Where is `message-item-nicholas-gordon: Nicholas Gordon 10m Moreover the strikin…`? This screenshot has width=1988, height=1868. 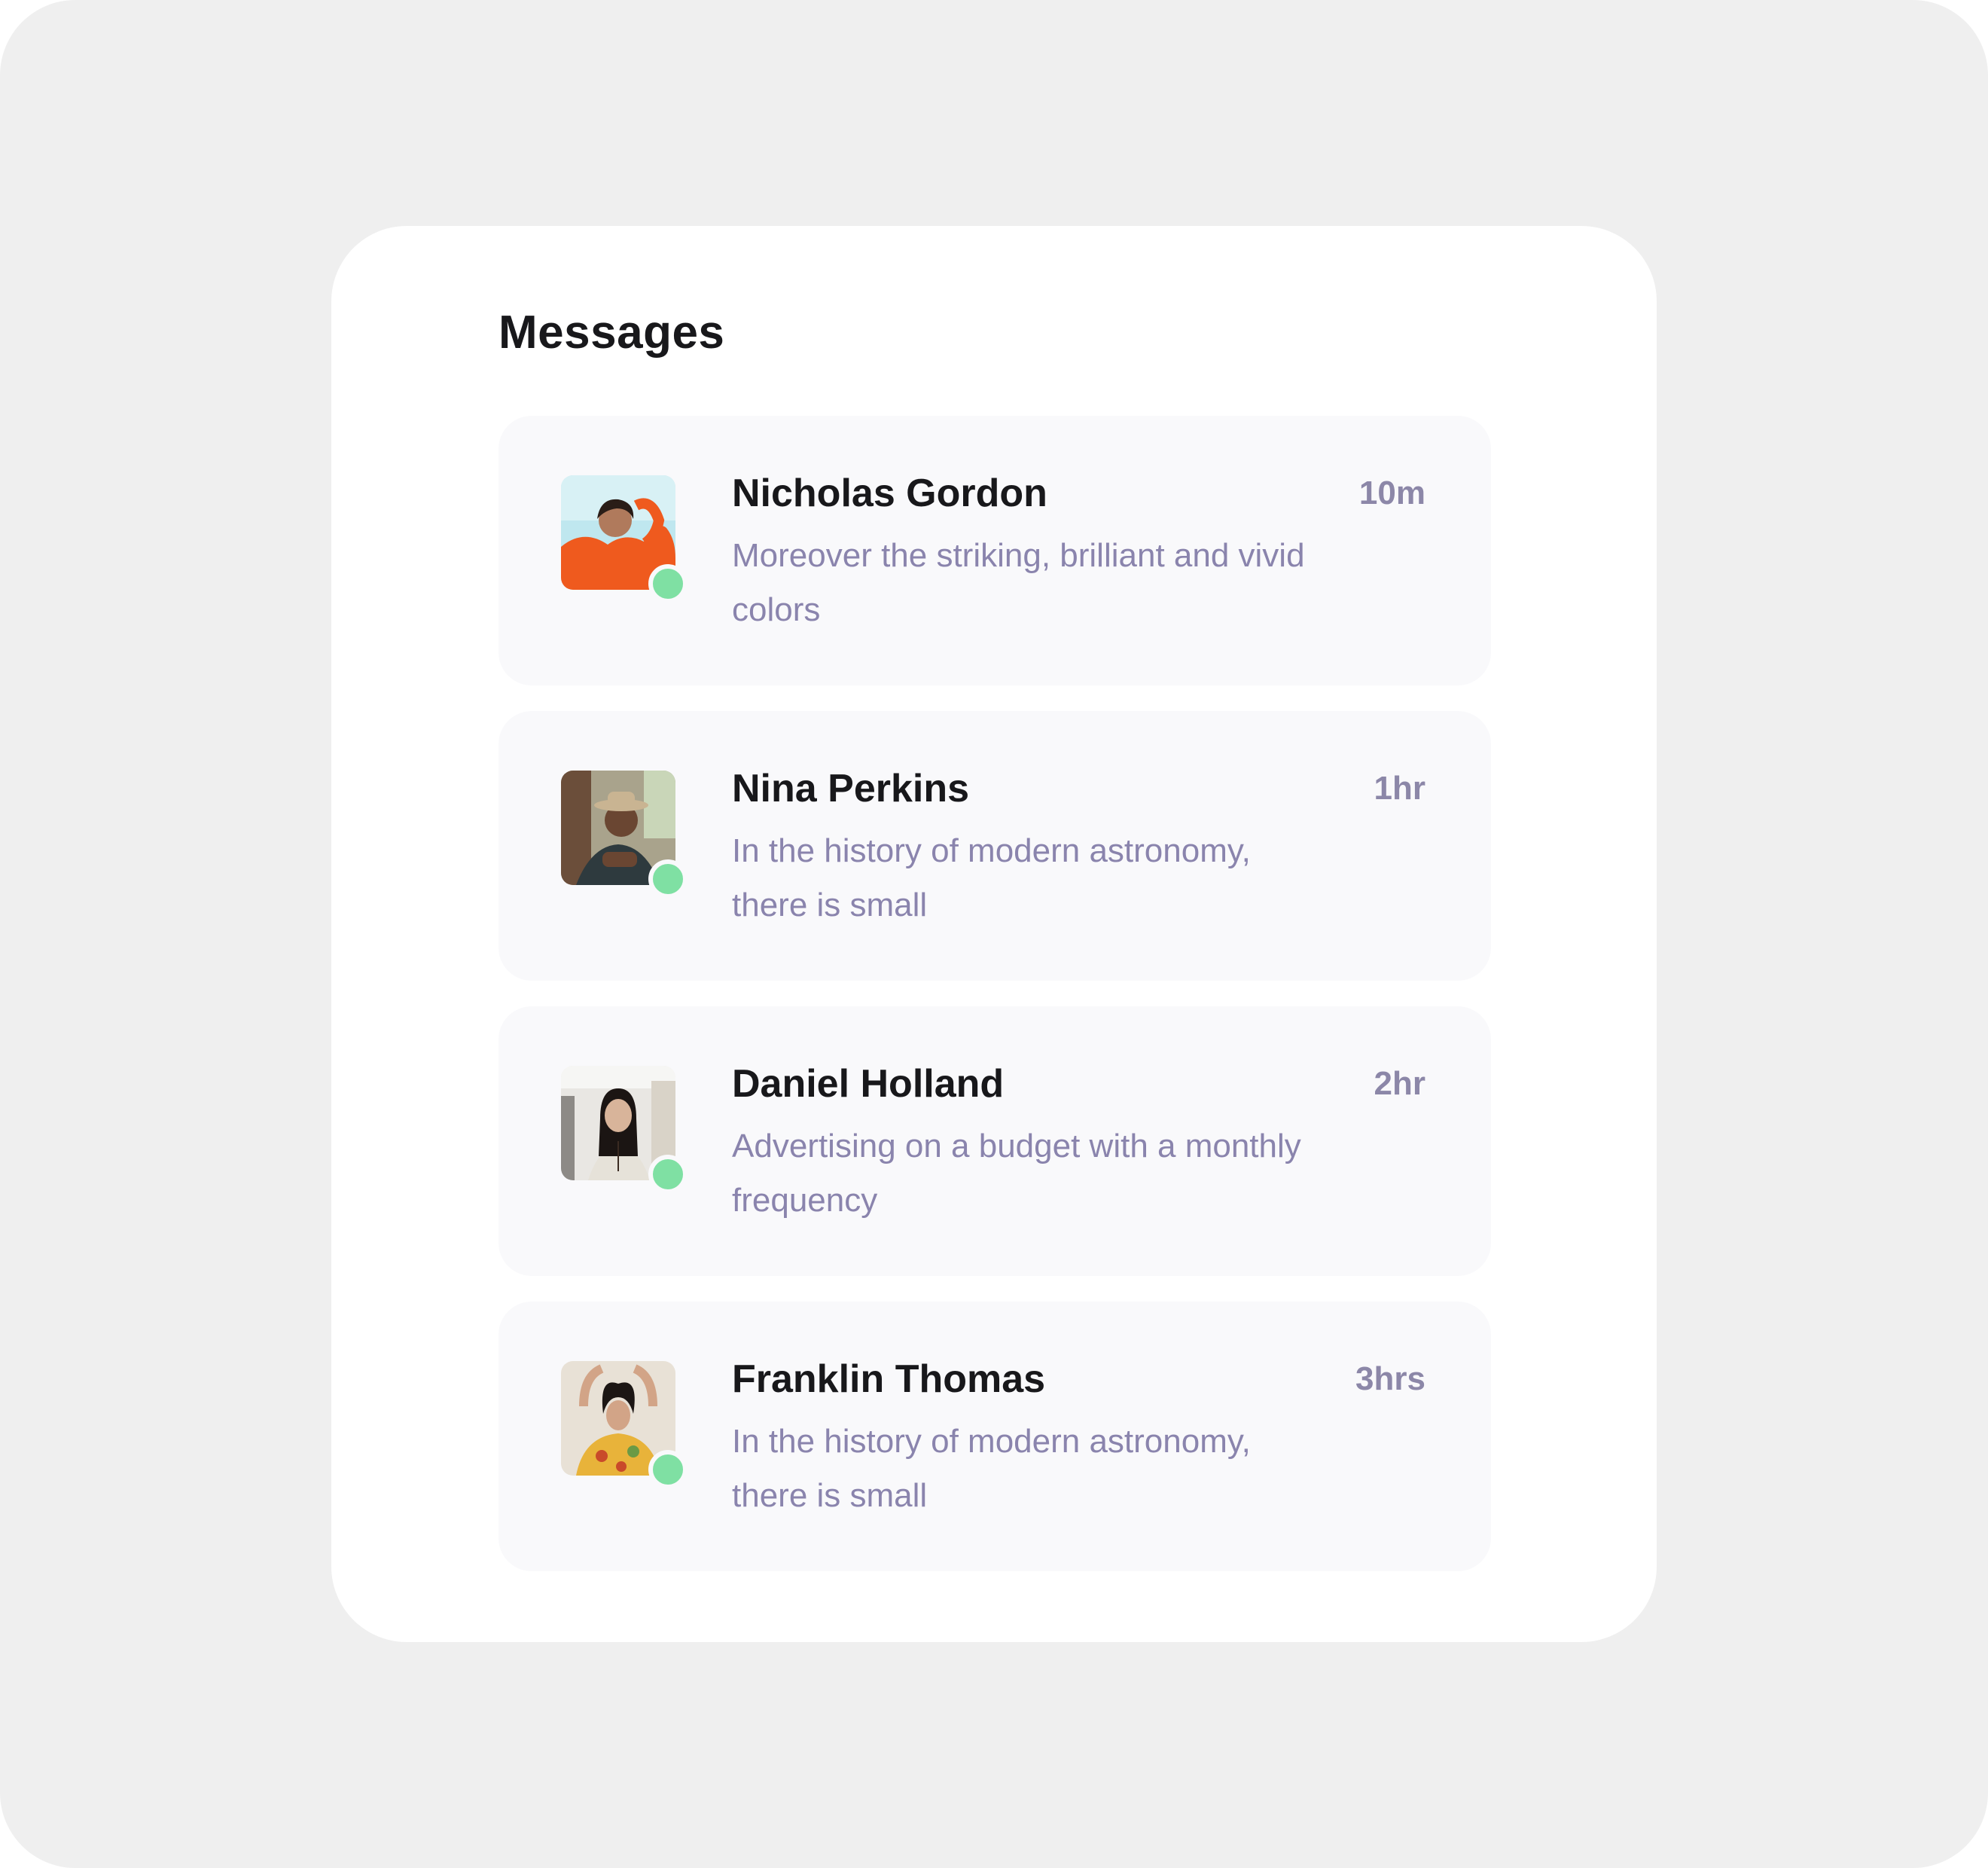
message-item-nicholas-gordon: Nicholas Gordon 10m Moreover the strikin… is located at coordinates (995, 550).